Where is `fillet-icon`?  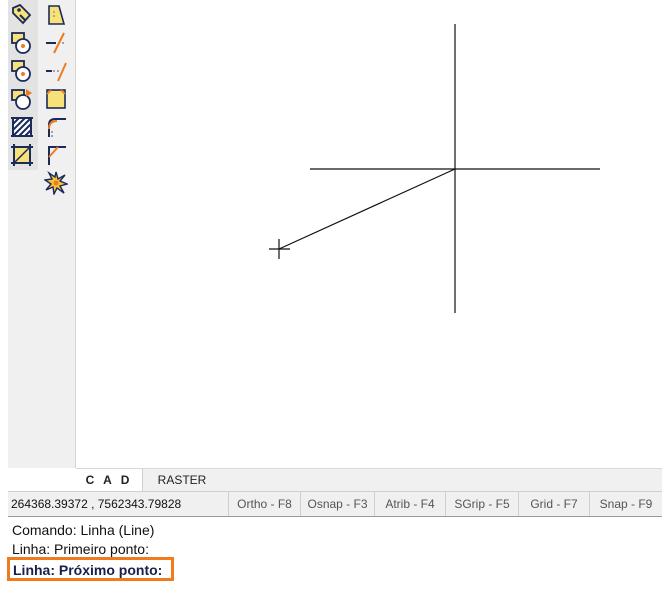
fillet-icon is located at coordinates (56, 127).